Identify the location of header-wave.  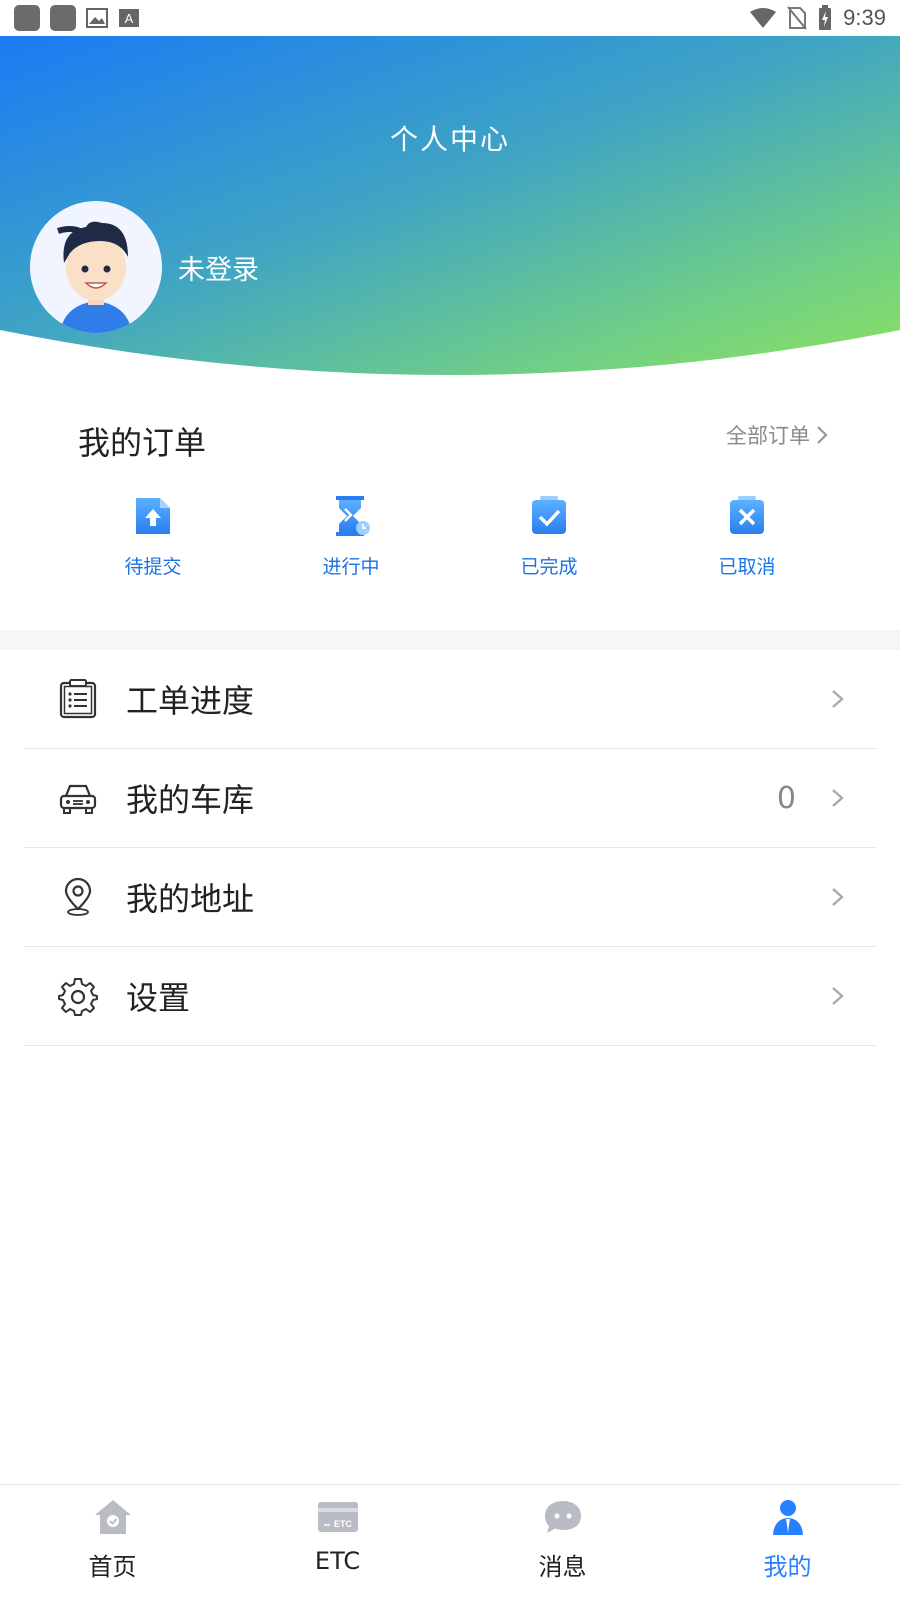
(450, 360).